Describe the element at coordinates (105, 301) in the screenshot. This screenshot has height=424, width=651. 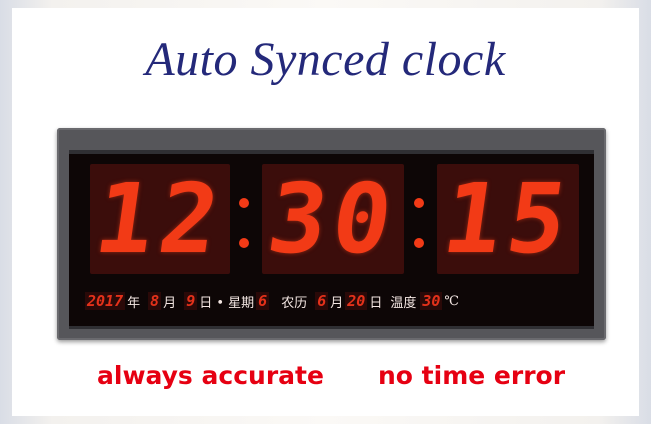
I see `year-value: 2017` at that location.